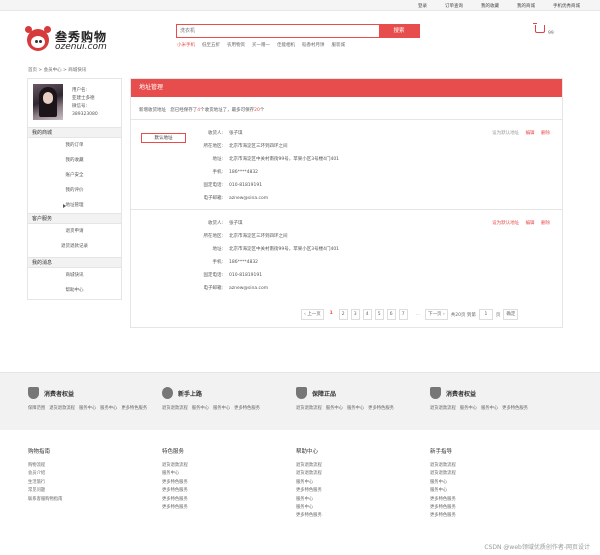  I want to click on page-unit: 页, so click(498, 315).